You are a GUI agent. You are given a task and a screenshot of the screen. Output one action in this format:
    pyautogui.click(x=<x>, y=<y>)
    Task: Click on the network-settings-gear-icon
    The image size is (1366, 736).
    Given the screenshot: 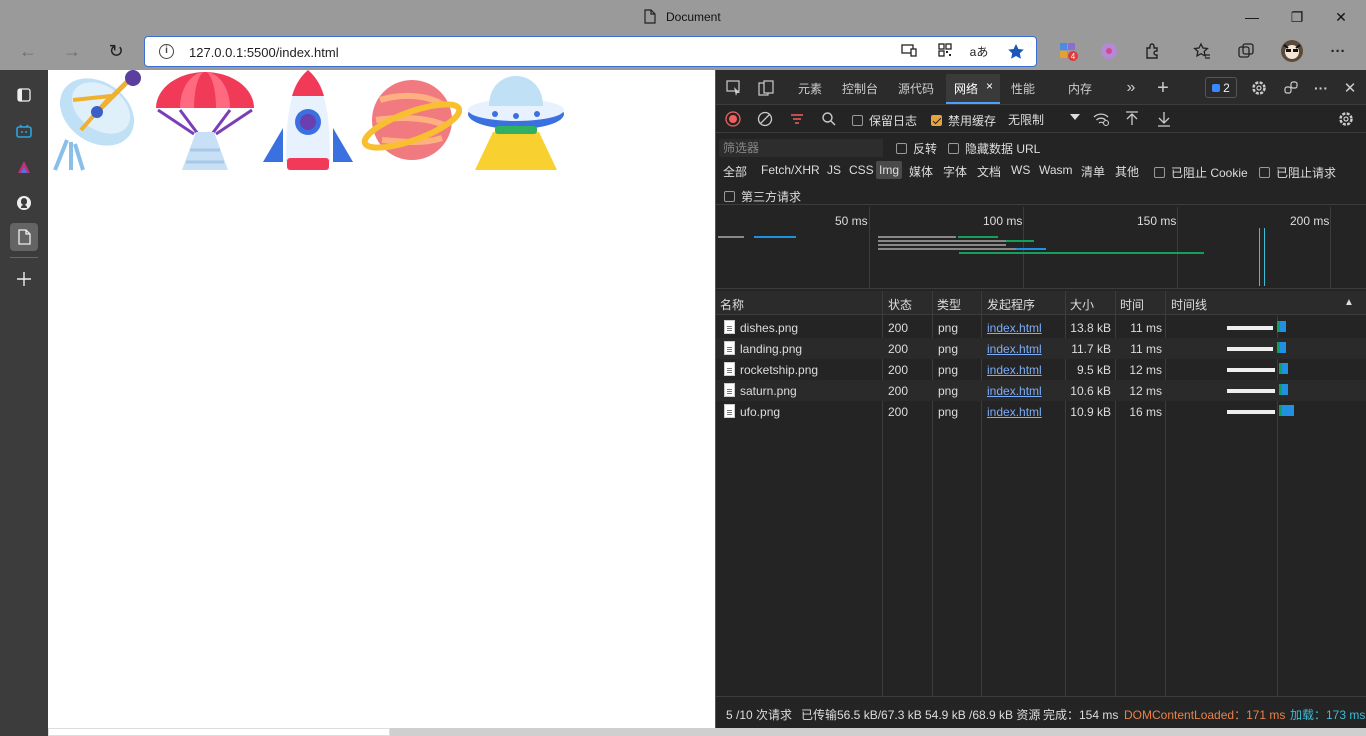 What is the action you would take?
    pyautogui.click(x=1346, y=119)
    